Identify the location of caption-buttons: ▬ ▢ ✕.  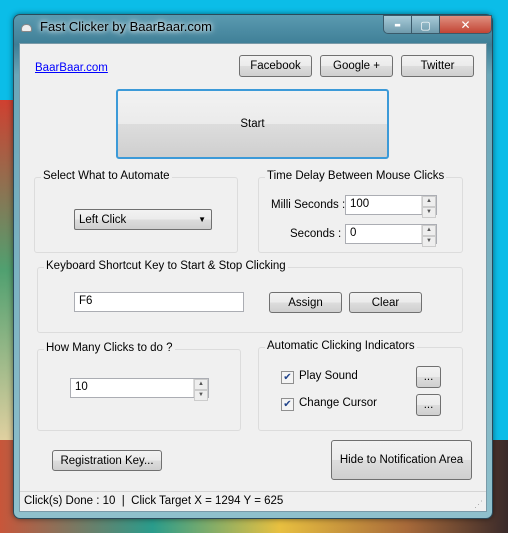
(437, 24).